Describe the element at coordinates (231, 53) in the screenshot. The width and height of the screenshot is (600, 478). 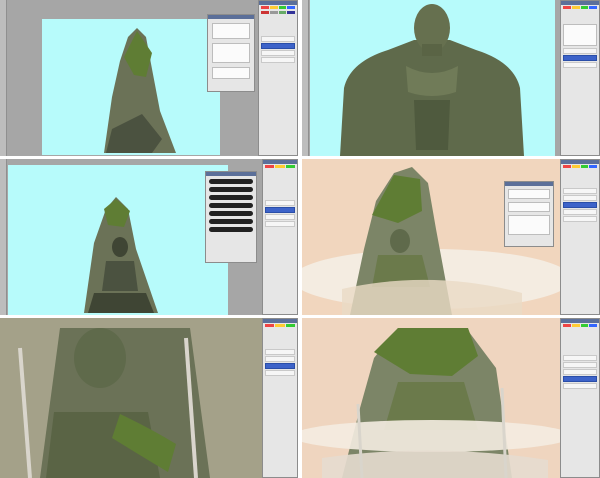
I see `brushes-panel` at that location.